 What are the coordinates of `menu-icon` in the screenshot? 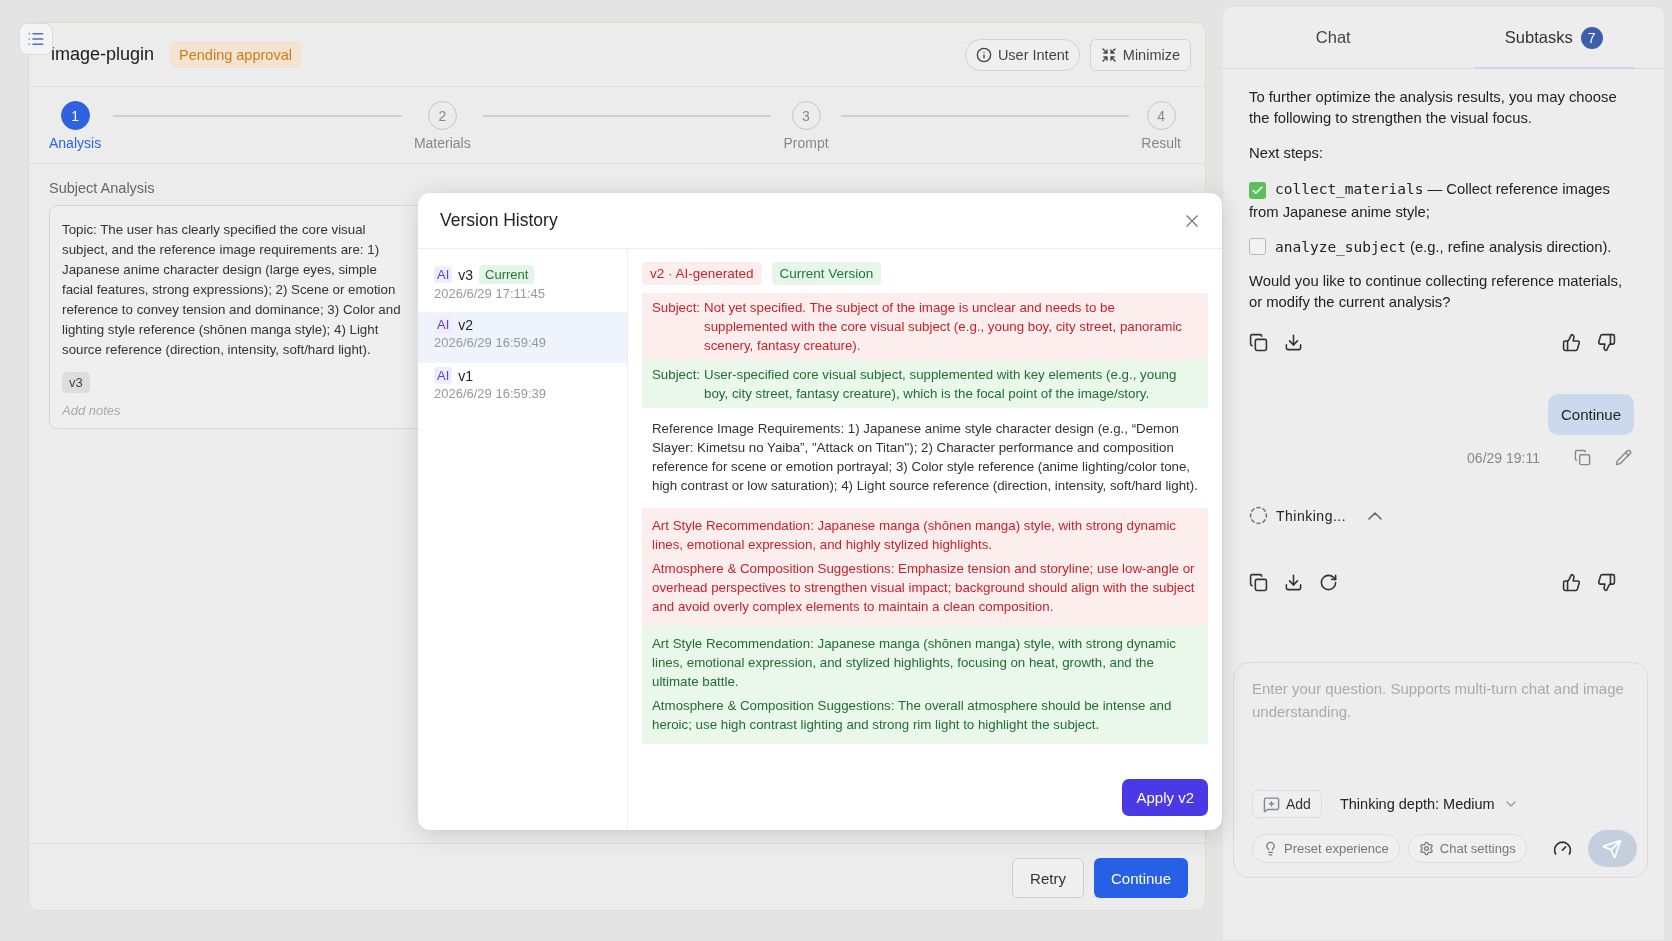 It's located at (36, 39).